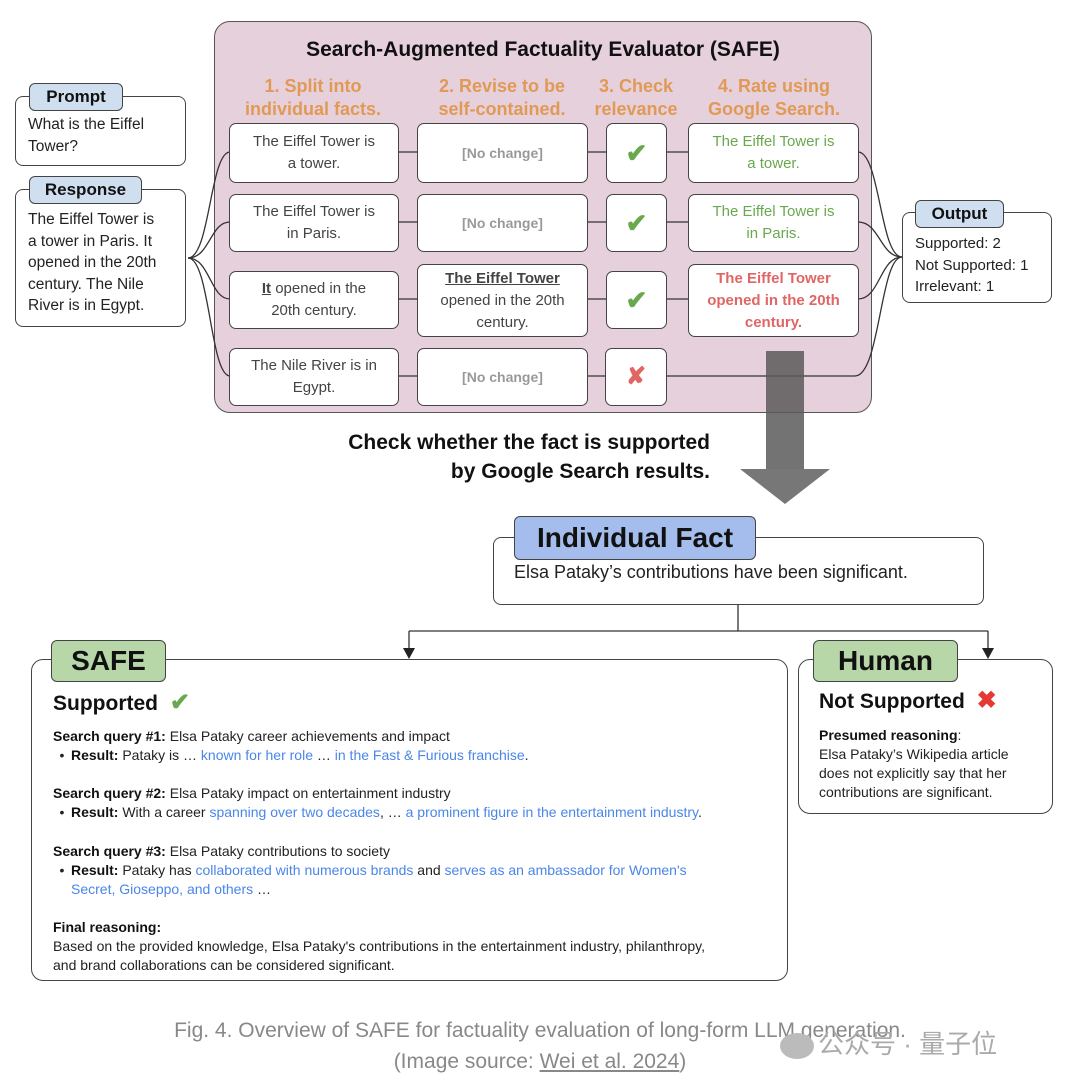 This screenshot has width=1080, height=1085. Describe the element at coordinates (774, 109) in the screenshot. I see `step-line: Google Search.` at that location.